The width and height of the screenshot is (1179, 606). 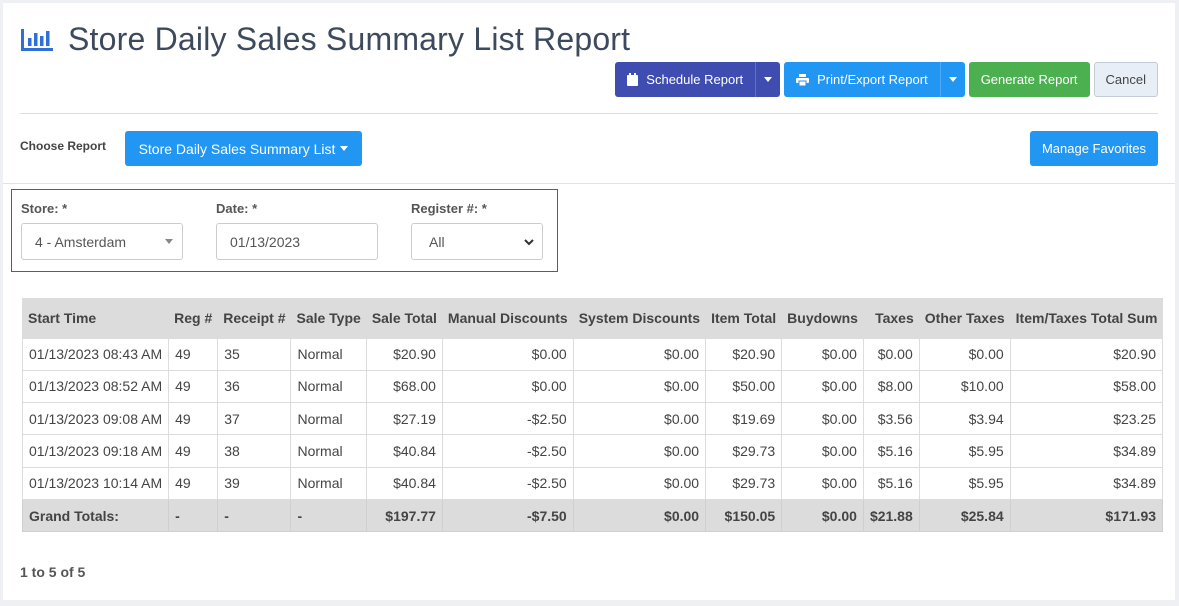 I want to click on table-cell: 36, so click(x=254, y=386).